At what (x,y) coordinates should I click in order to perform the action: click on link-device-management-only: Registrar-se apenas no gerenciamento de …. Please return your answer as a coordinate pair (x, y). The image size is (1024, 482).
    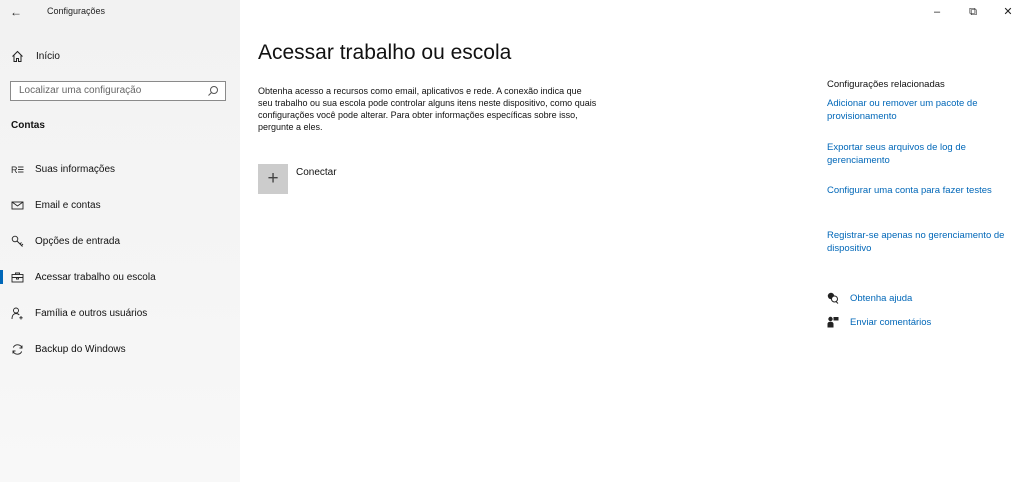
    Looking at the image, I should click on (919, 242).